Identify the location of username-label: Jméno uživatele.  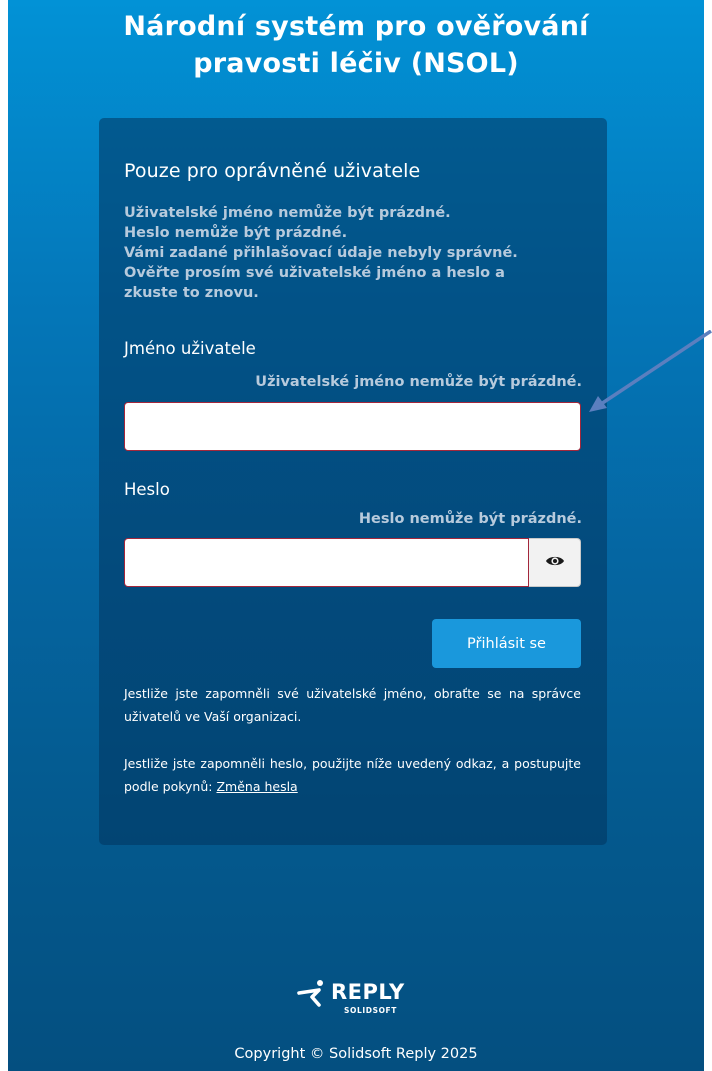
(190, 348).